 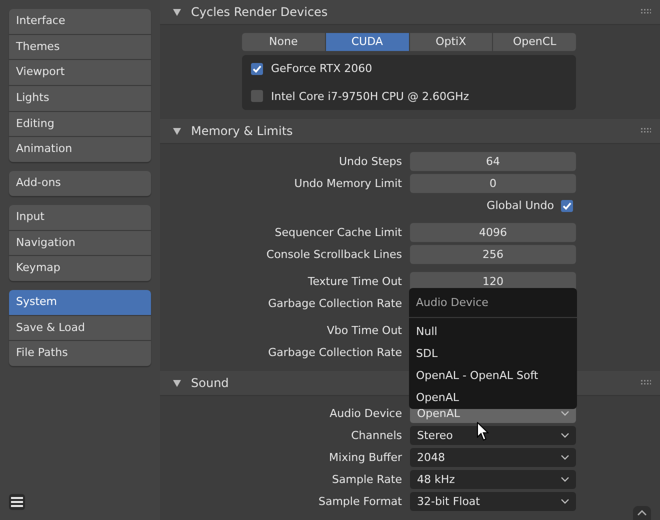 I want to click on field-label: Channels, so click(x=376, y=435).